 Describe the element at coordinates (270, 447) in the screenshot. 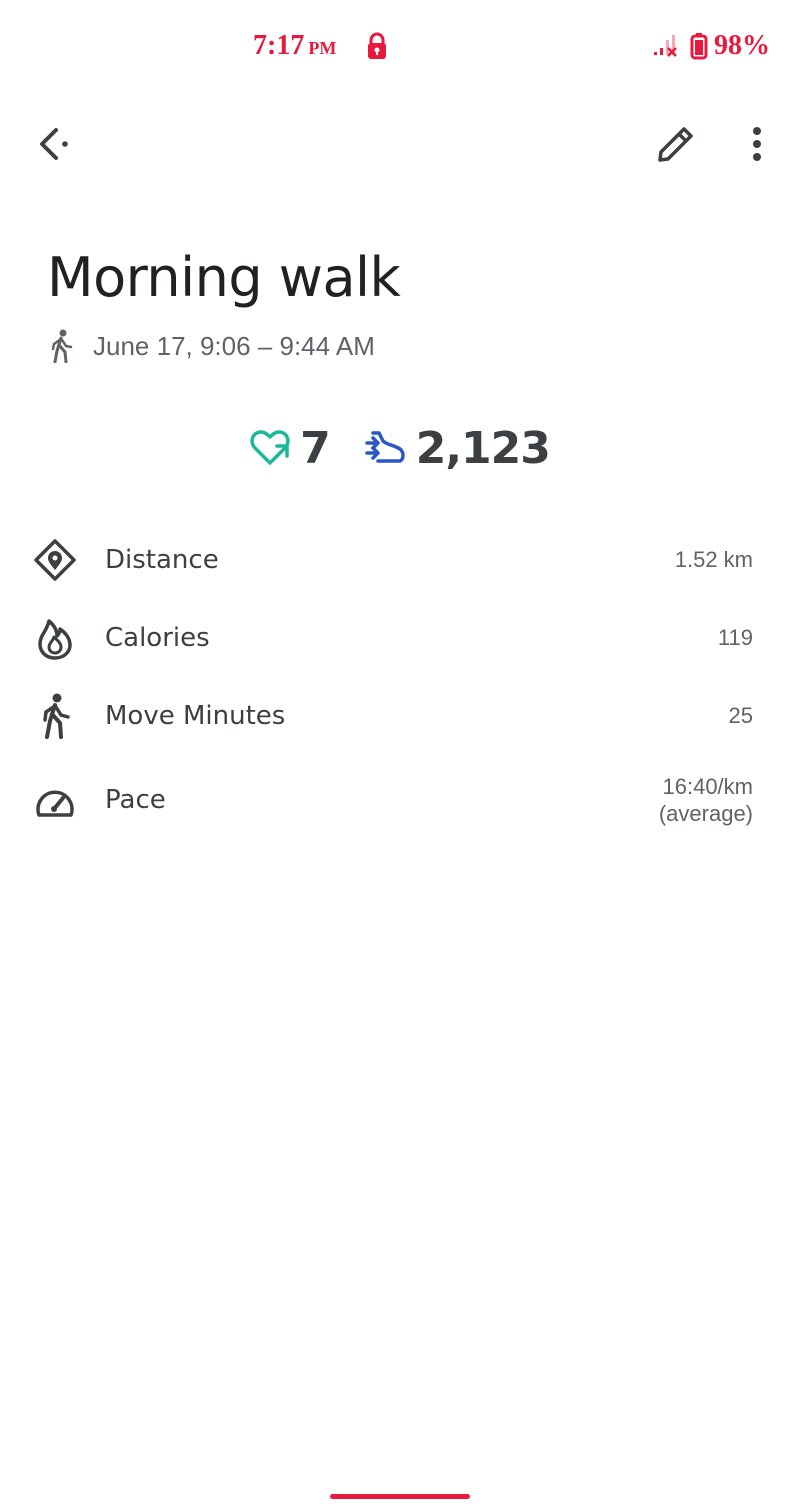

I see `heart-points-icon` at that location.